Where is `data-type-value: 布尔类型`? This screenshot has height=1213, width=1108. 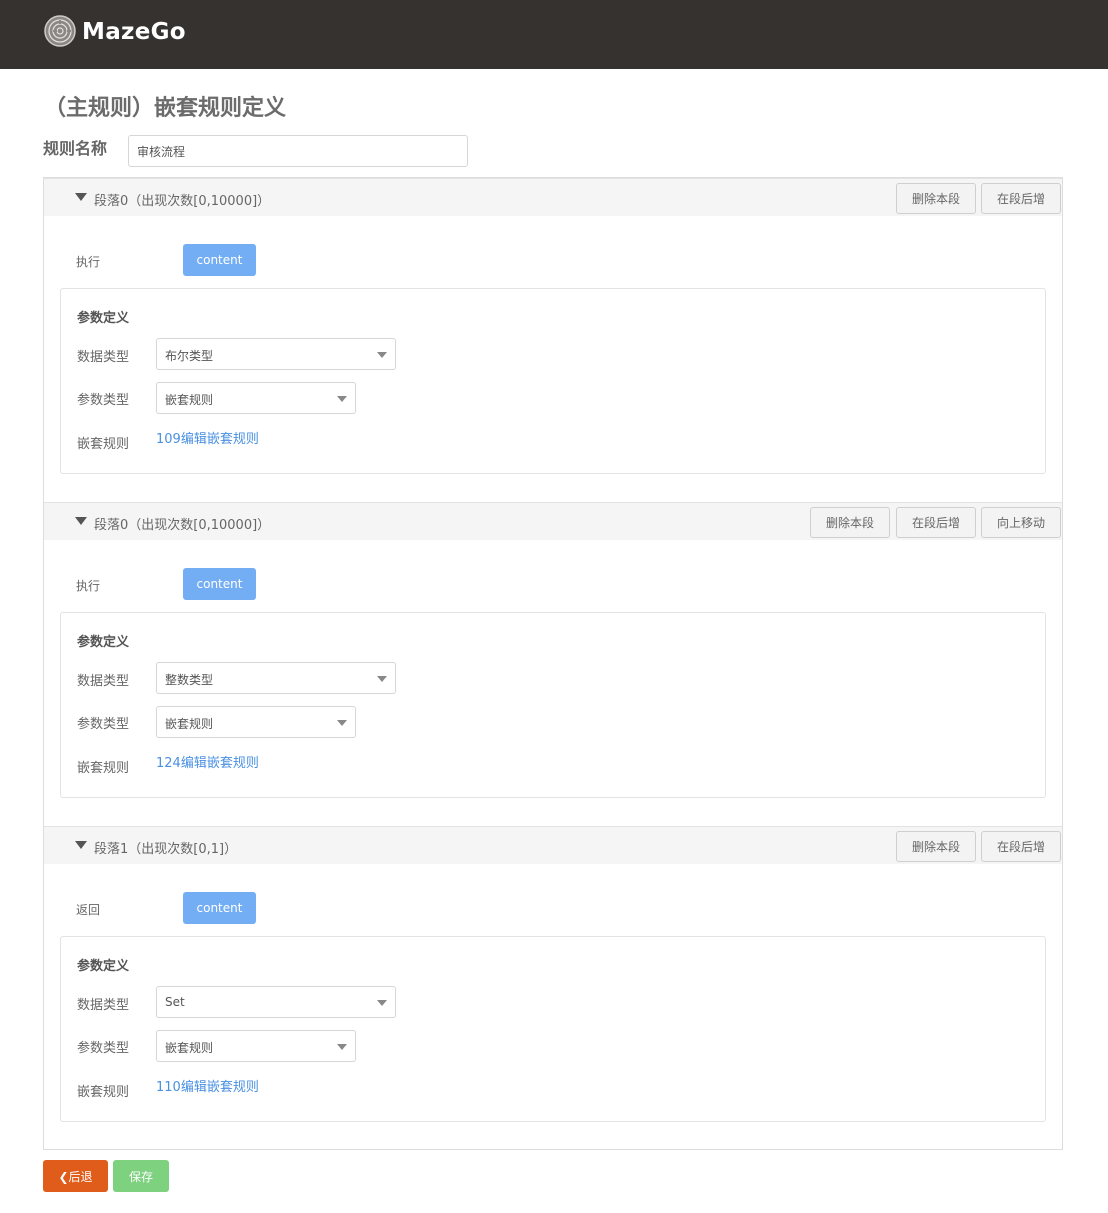
data-type-value: 布尔类型 is located at coordinates (189, 356).